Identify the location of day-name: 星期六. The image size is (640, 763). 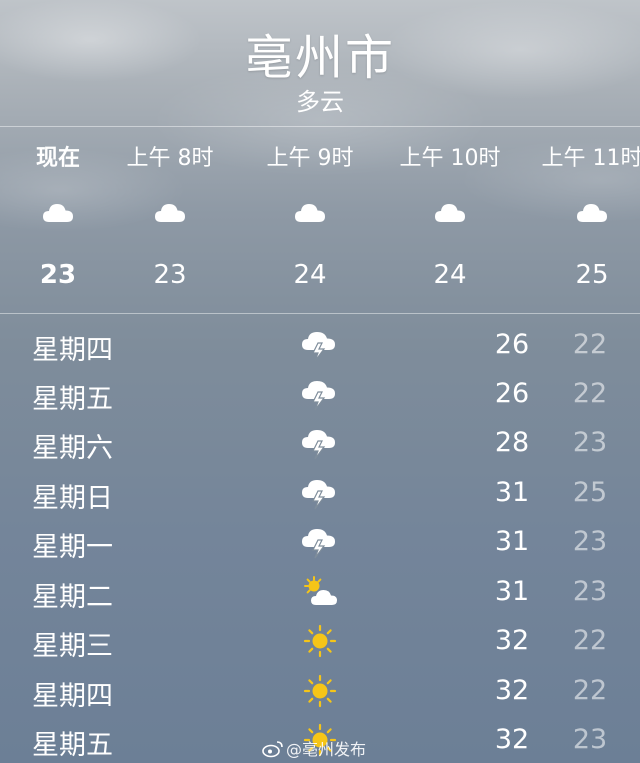
(72, 448).